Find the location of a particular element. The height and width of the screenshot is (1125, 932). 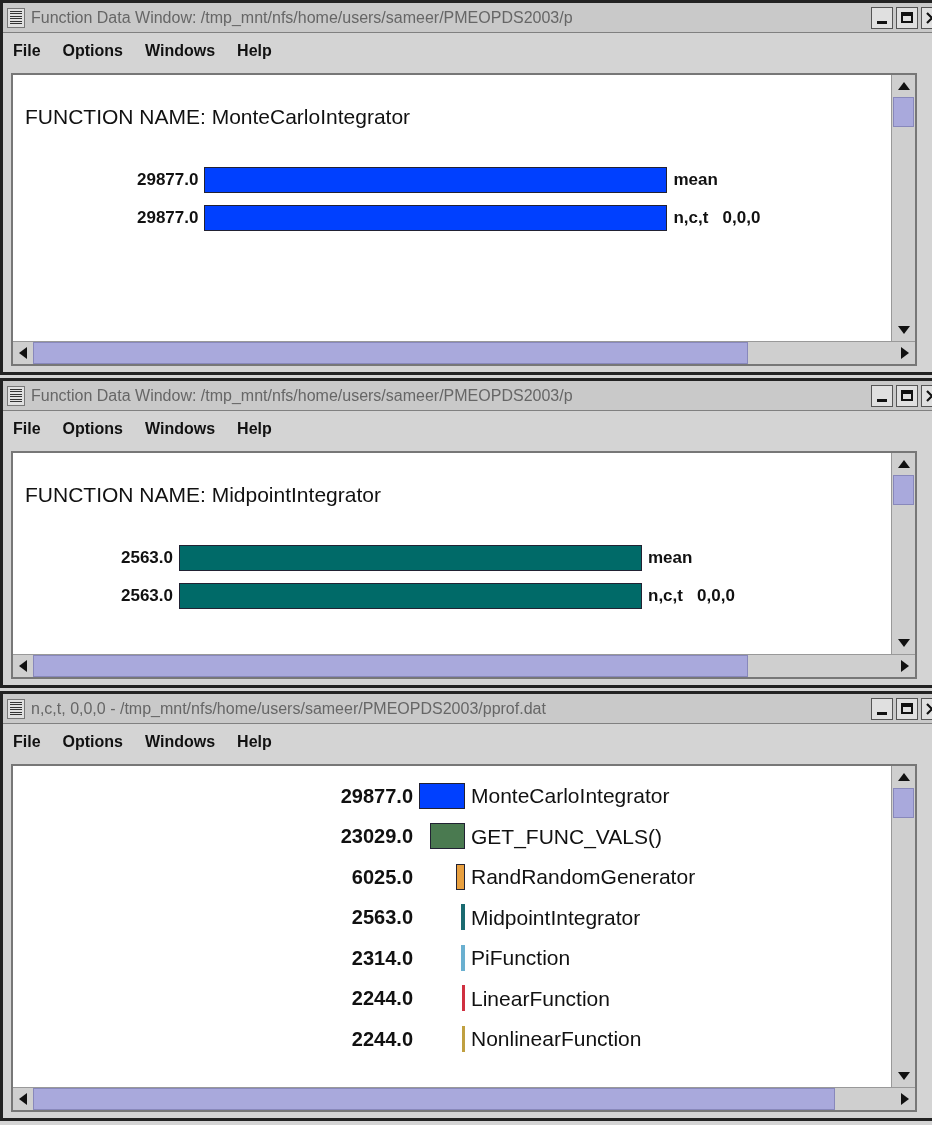

value-label: 2314.0 is located at coordinates (381, 958).